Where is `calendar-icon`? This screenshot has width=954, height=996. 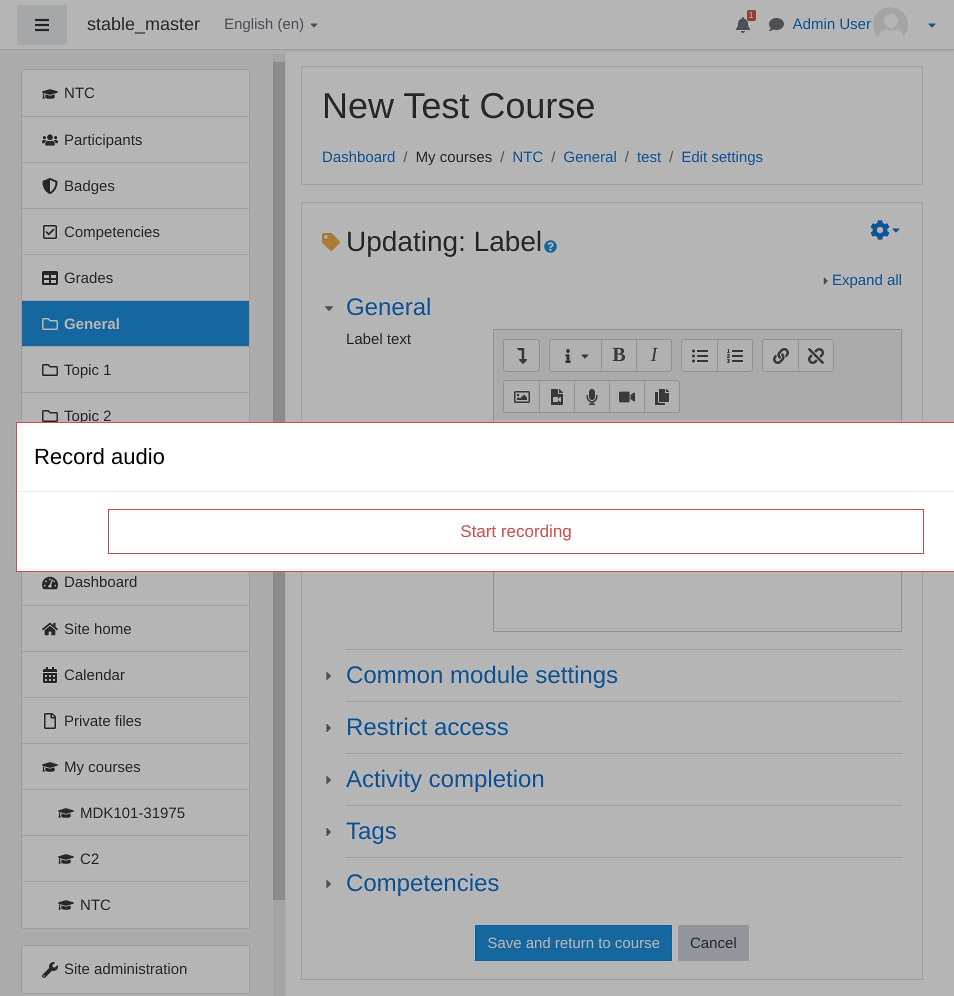
calendar-icon is located at coordinates (50, 675).